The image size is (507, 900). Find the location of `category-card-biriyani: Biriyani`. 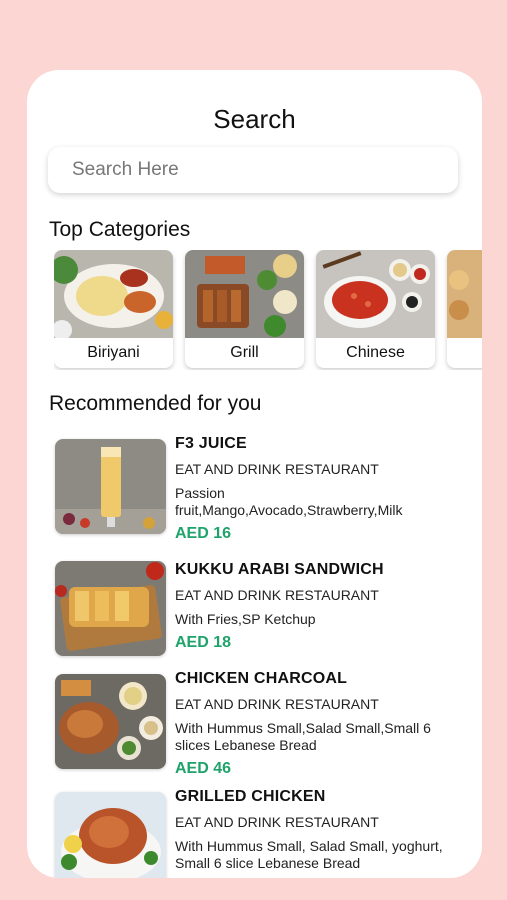

category-card-biriyani: Biriyani is located at coordinates (113, 309).